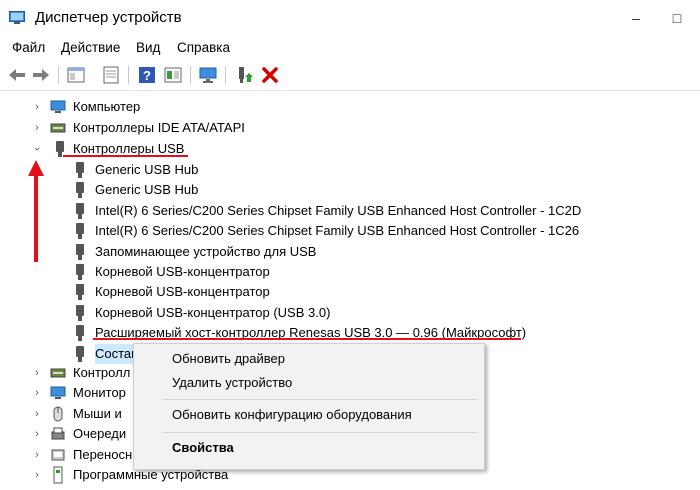 This screenshot has height=490, width=700. I want to click on context-properties: Свойства, so click(203, 447).